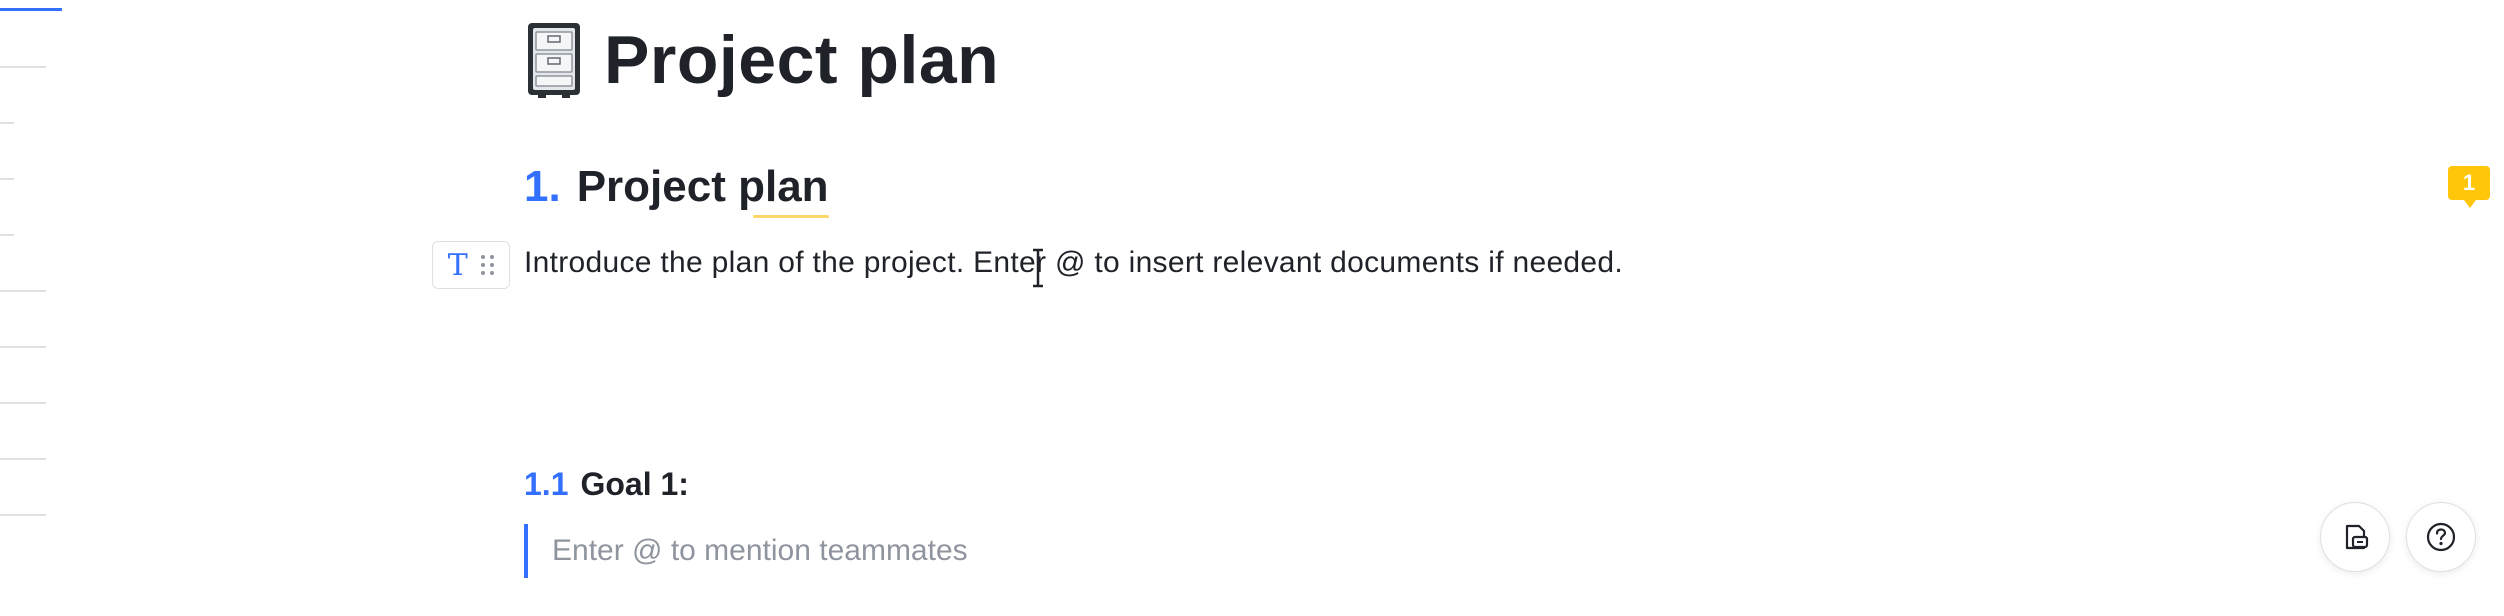 The width and height of the screenshot is (2504, 616). What do you see at coordinates (2469, 187) in the screenshot?
I see `comment-count-badge: 1` at bounding box center [2469, 187].